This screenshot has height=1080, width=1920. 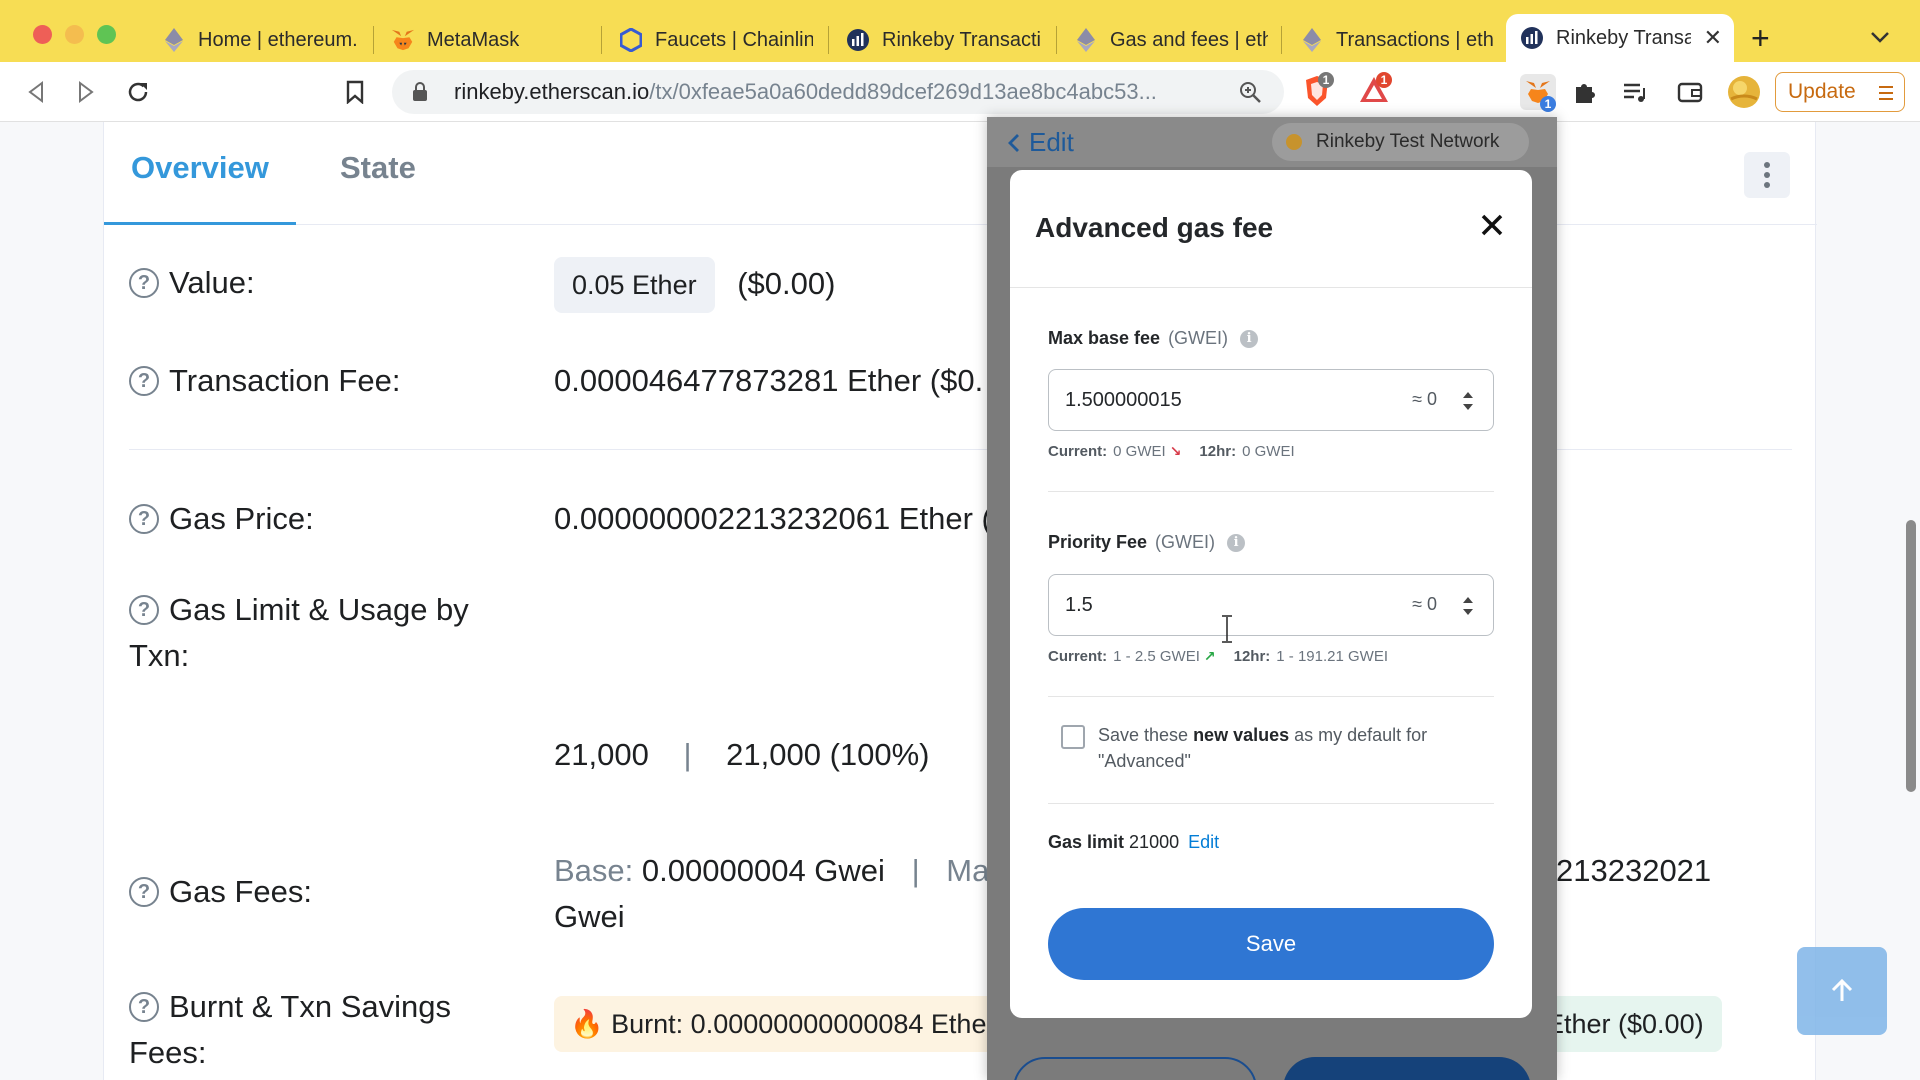 I want to click on burnt-pill: 🔥 Burnt: 0.00000000000084 Ether, so click(x=783, y=1024).